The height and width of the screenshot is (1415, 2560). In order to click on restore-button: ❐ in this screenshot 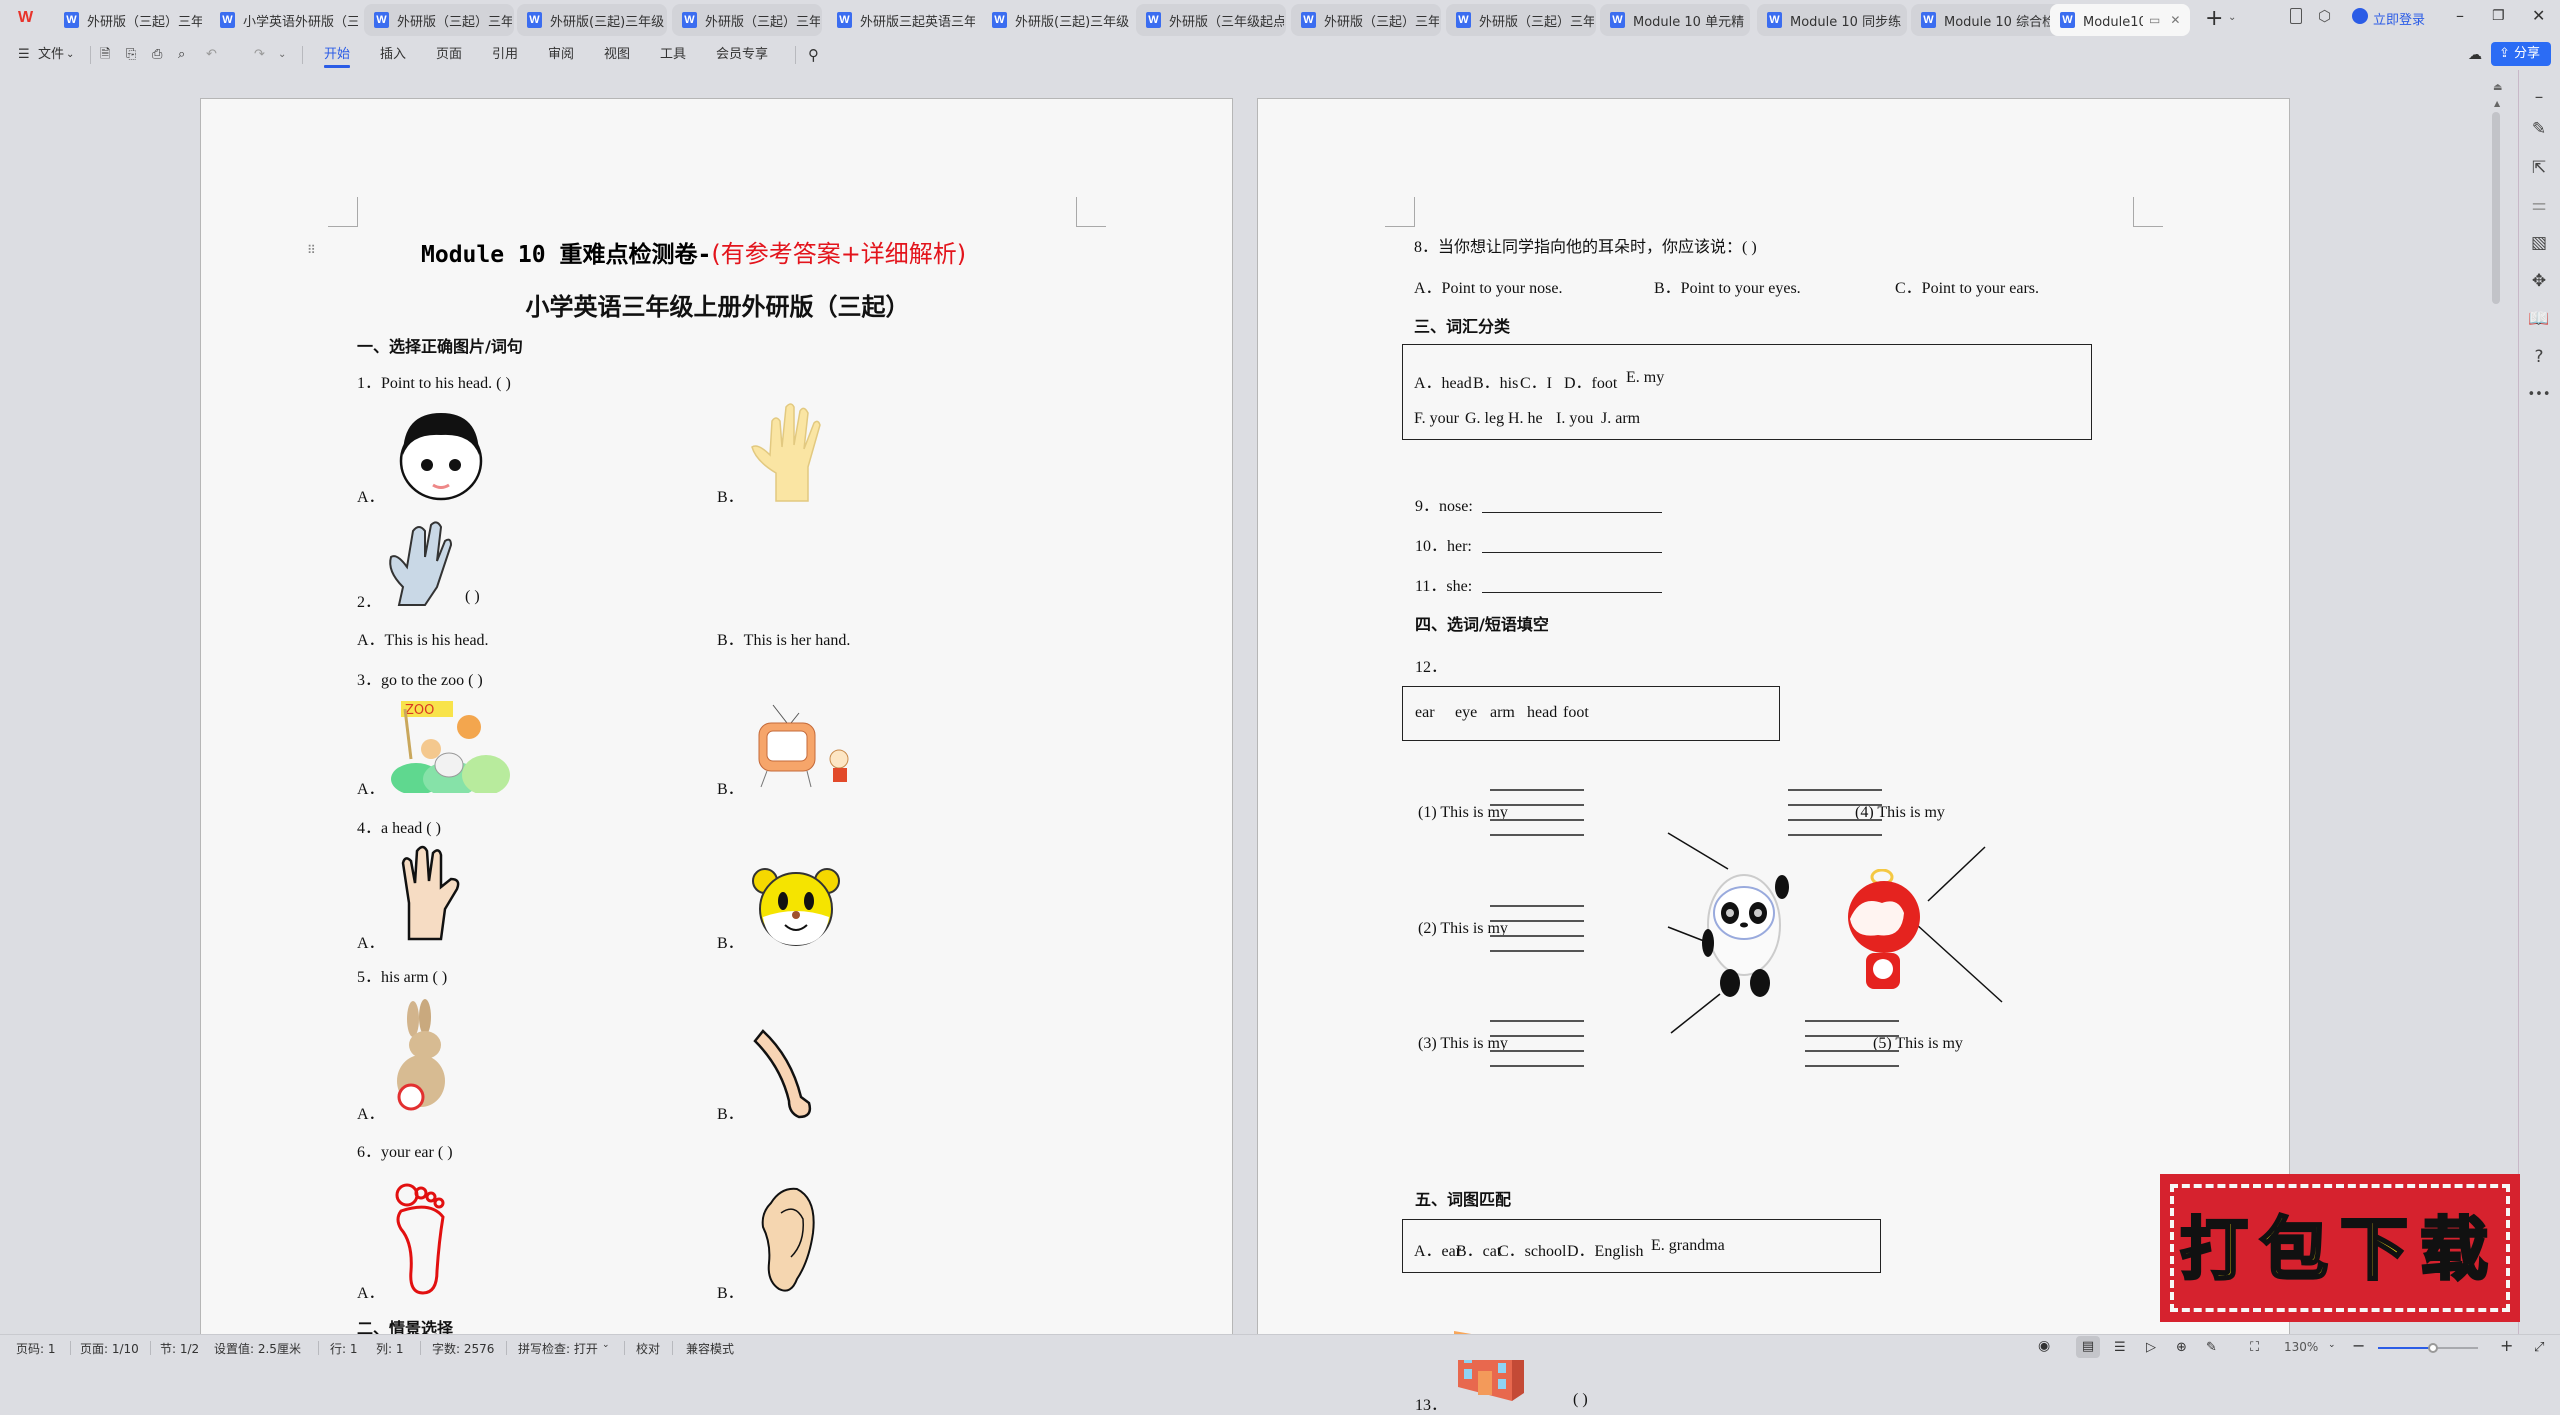, I will do `click(2498, 16)`.